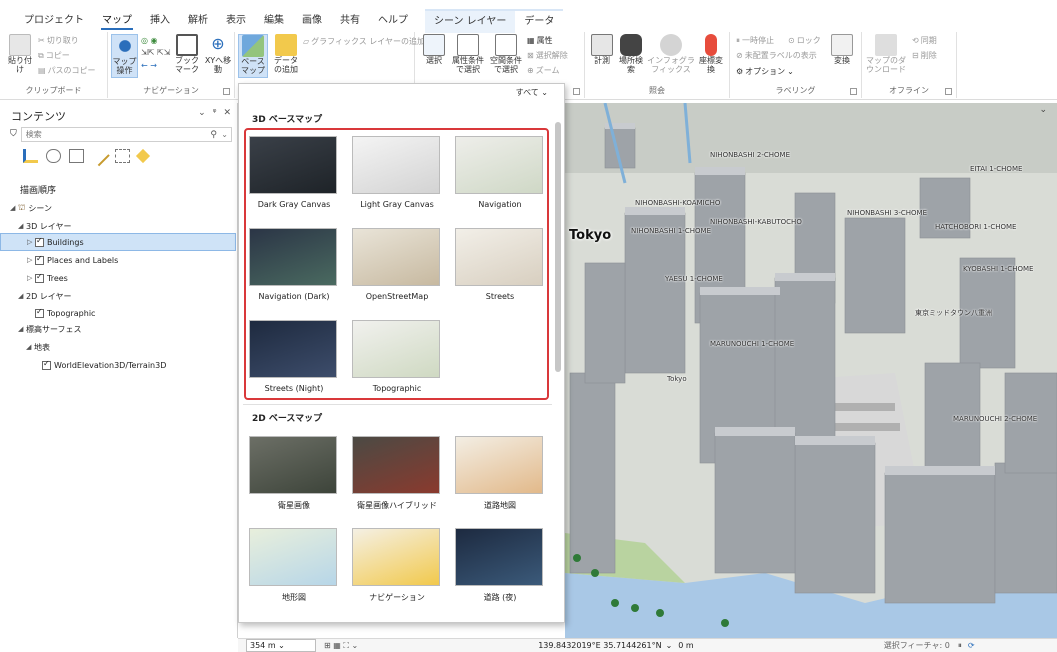 This screenshot has width=1057, height=652. I want to click on refresh-icon: ⟳, so click(971, 645).